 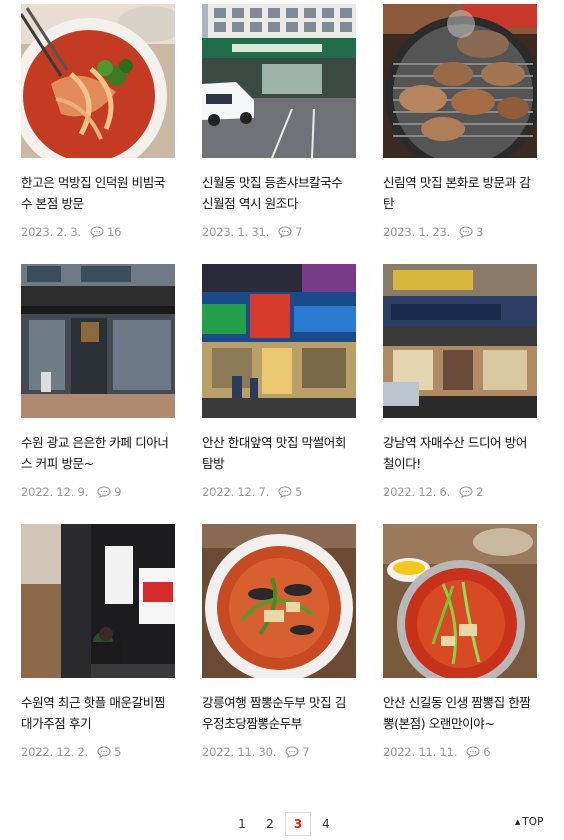 I want to click on post-meta: 2022. 12. 6. 2, so click(x=460, y=492).